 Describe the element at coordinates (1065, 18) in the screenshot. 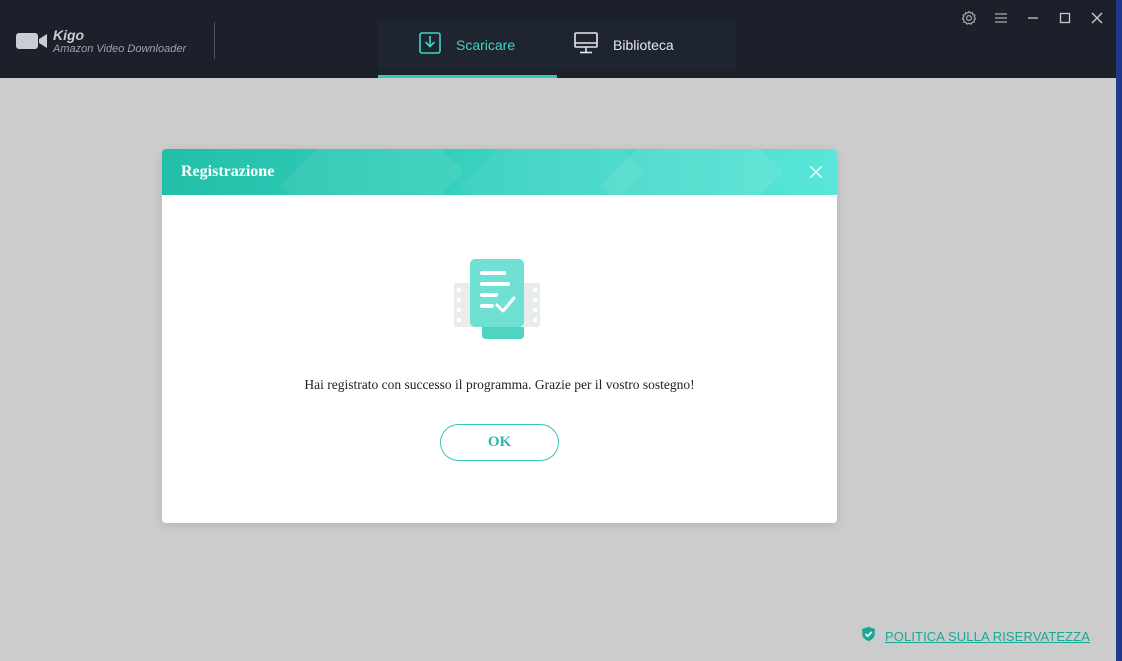

I see `maximize-icon` at that location.